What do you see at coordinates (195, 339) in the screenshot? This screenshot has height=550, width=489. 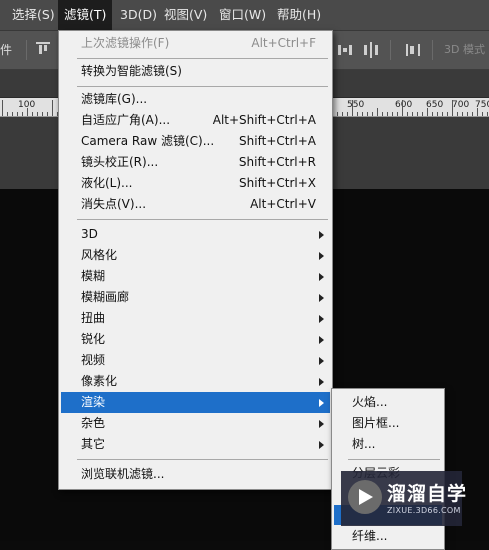 I see `menu-item-sharpen: 锐化` at bounding box center [195, 339].